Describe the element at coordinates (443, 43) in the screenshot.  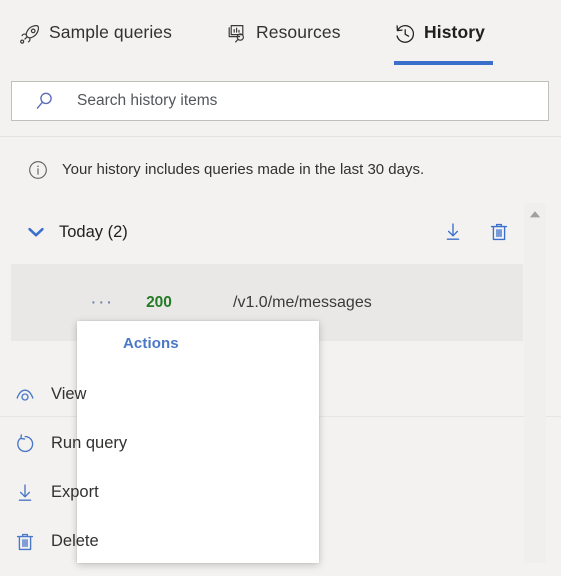
I see `tab-history: History` at that location.